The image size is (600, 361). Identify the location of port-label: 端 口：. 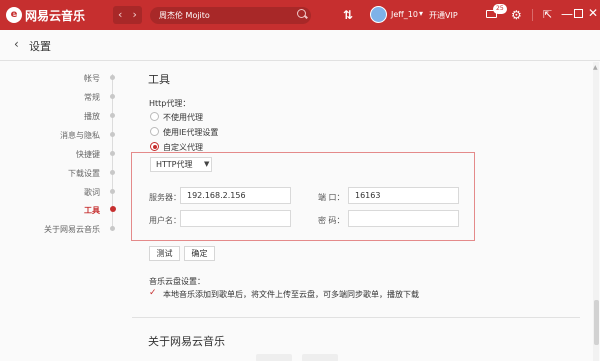
(331, 197).